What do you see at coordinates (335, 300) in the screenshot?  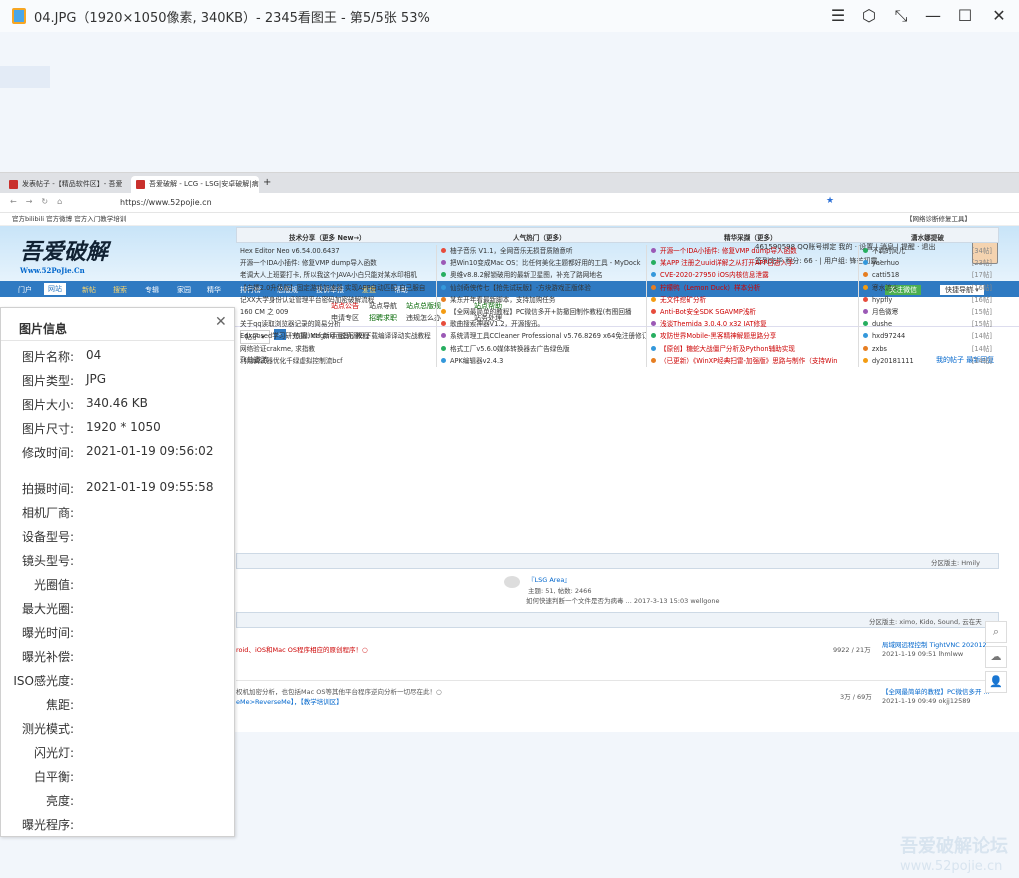 I see `list-item: 记XX大学身份认证管理平台密码加密破解流程` at bounding box center [335, 300].